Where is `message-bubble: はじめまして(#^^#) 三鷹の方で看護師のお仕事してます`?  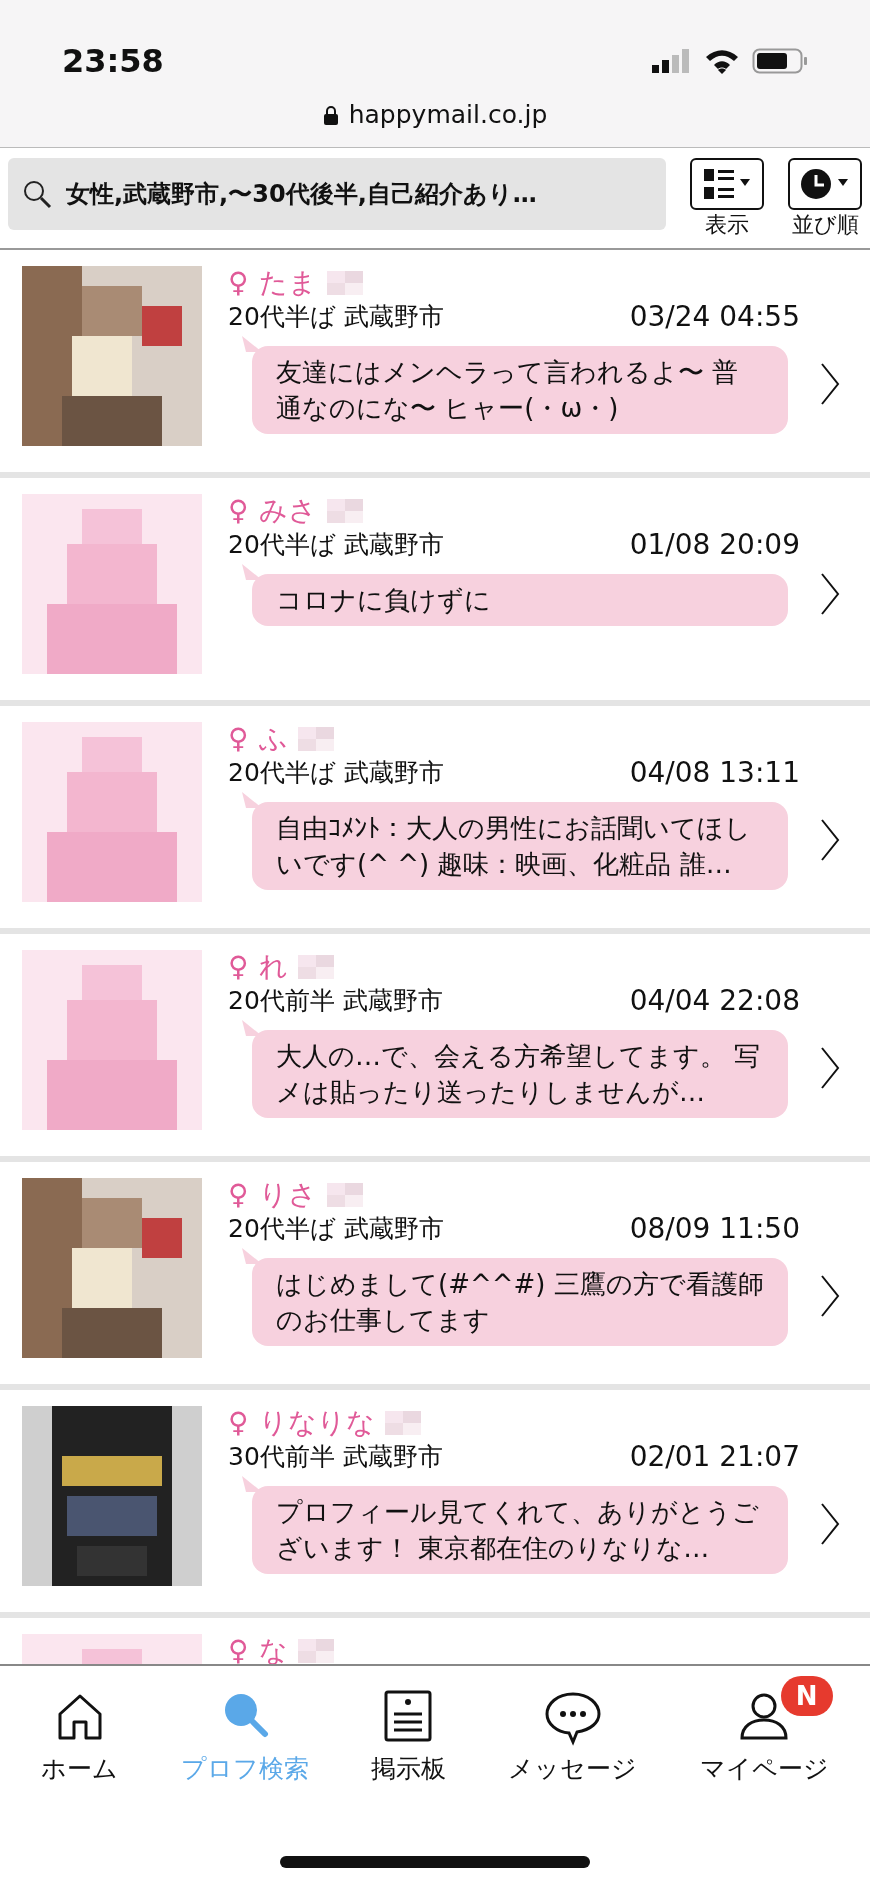
message-bubble: はじめまして(#^^#) 三鷹の方で看護師のお仕事してます is located at coordinates (520, 1302).